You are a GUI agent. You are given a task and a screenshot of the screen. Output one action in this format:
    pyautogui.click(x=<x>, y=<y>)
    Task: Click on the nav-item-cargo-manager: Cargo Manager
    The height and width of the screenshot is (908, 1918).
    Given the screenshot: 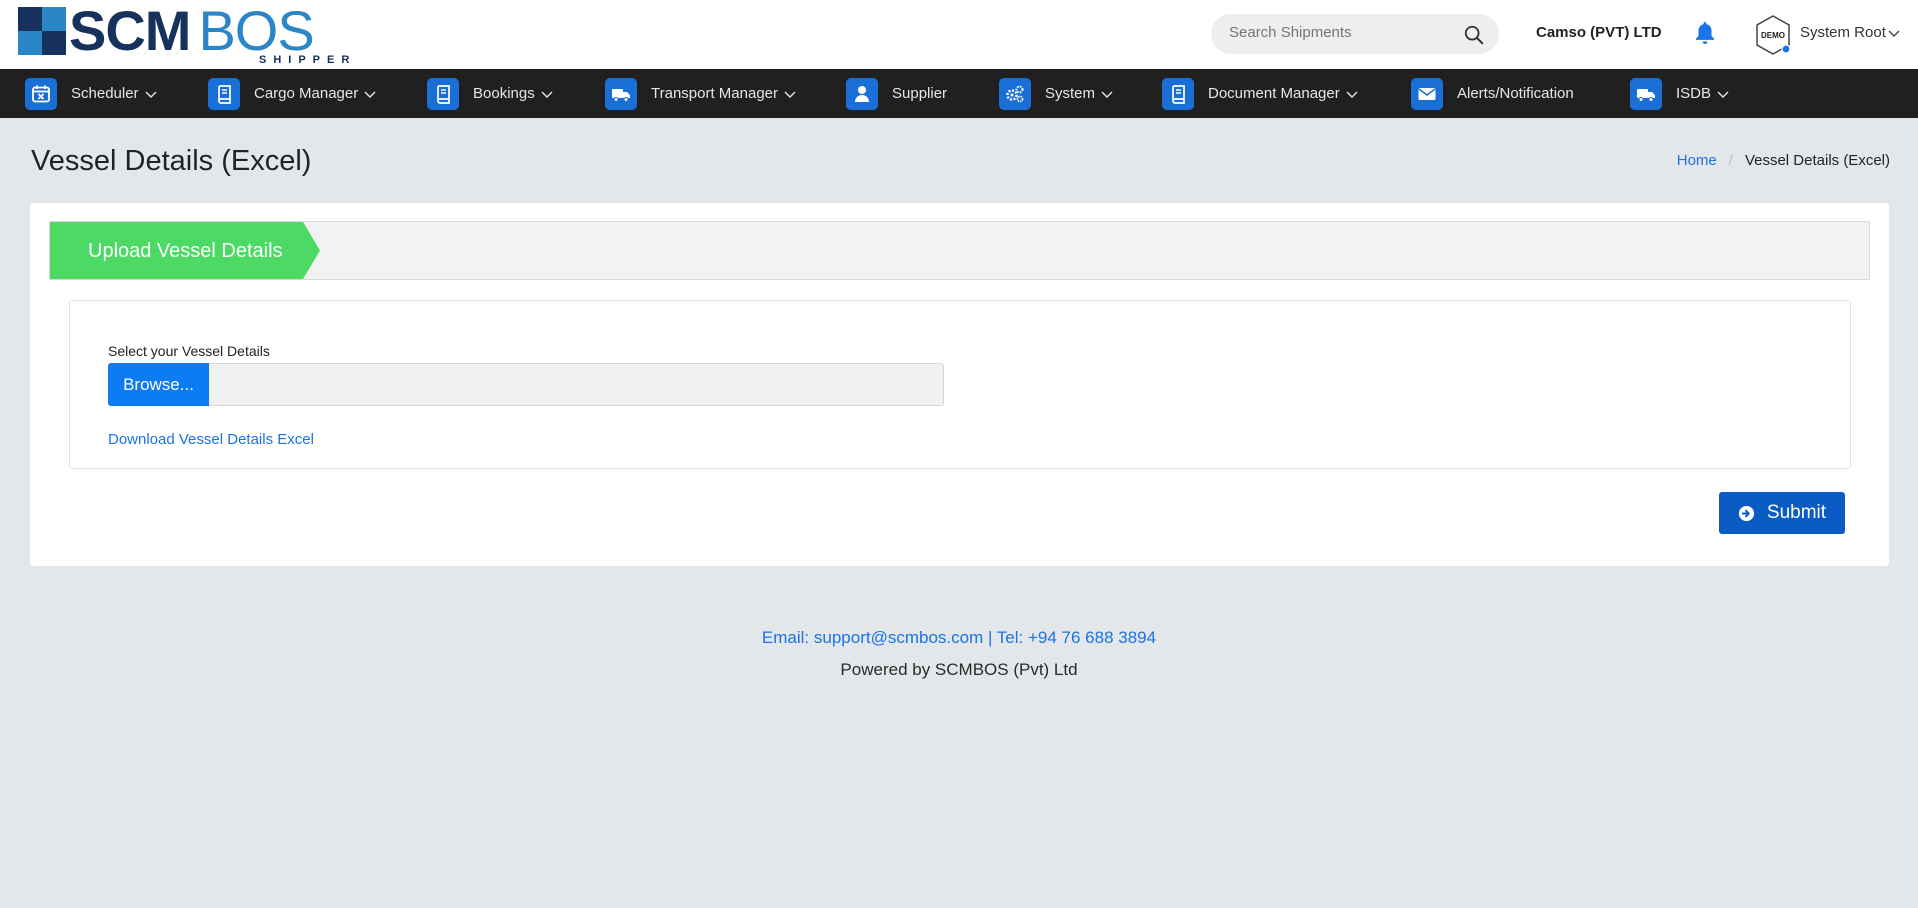 What is the action you would take?
    pyautogui.click(x=292, y=93)
    